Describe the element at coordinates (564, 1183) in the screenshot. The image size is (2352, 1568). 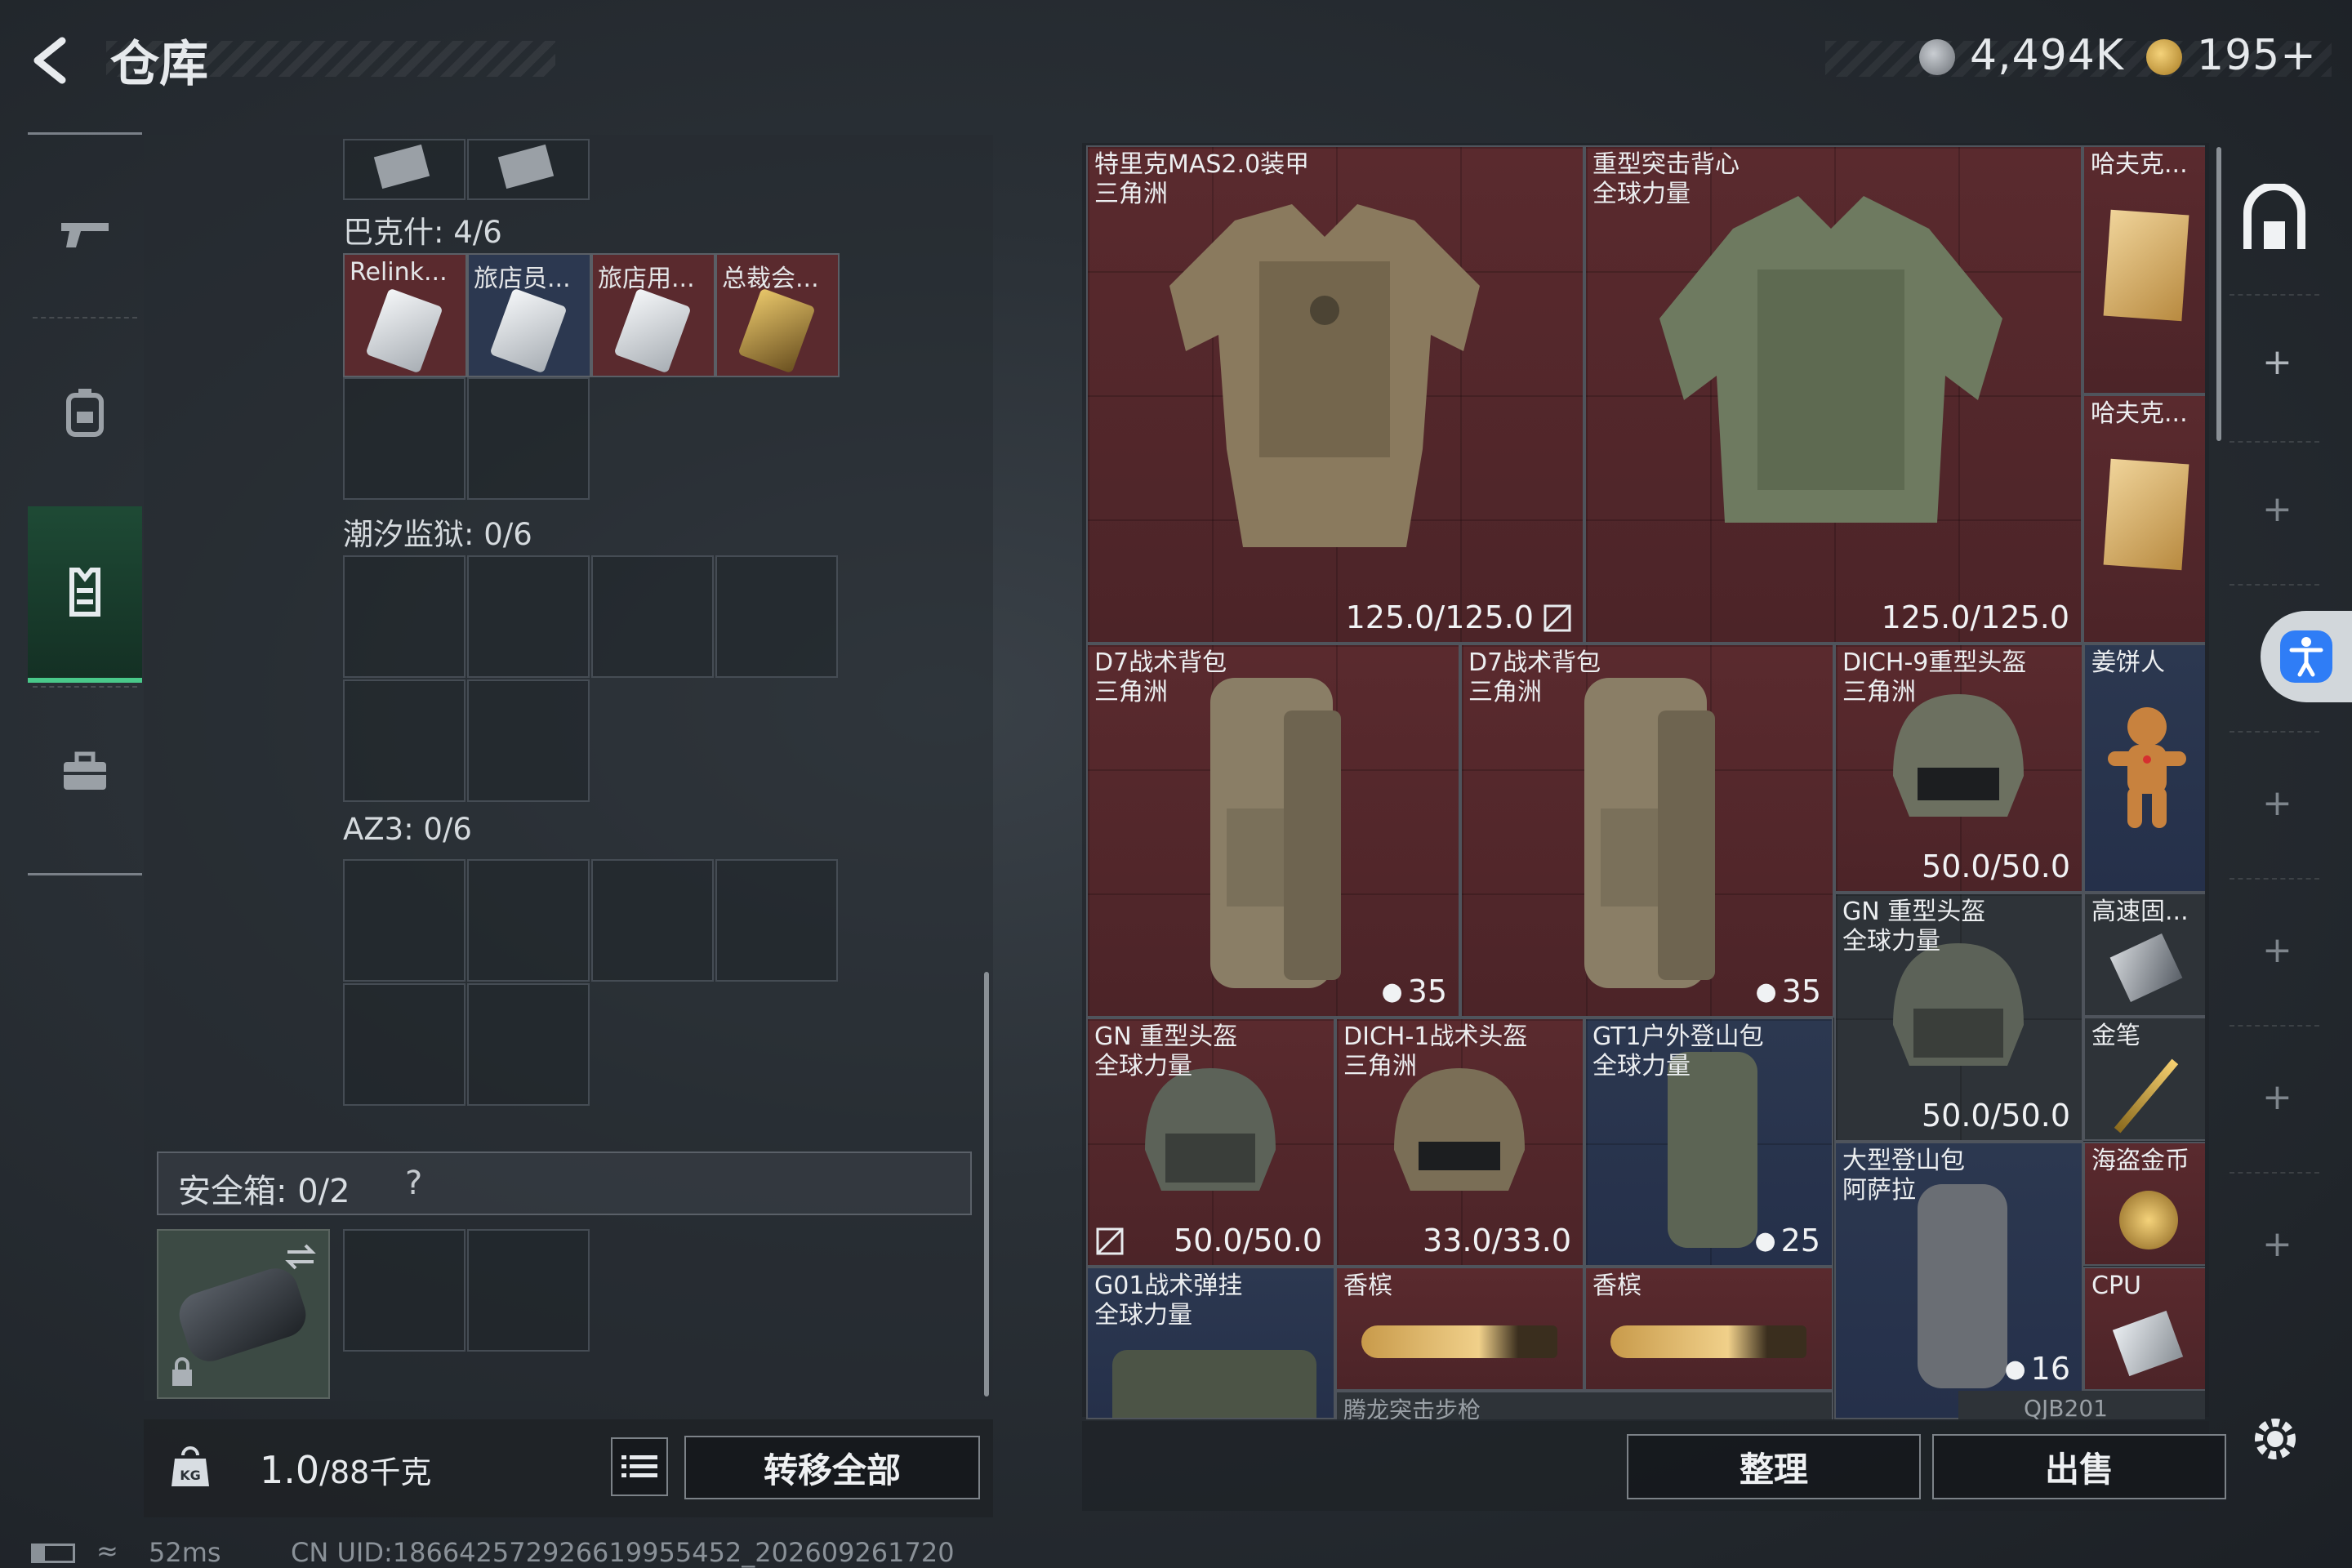
I see `safe-box-header: 安全箱: 0/2 ?` at that location.